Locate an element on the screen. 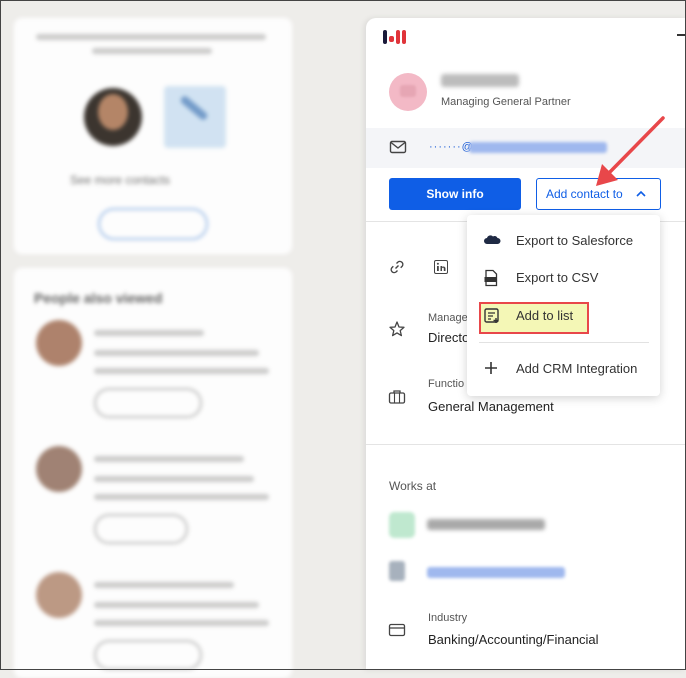  bg-avatar is located at coordinates (113, 117).